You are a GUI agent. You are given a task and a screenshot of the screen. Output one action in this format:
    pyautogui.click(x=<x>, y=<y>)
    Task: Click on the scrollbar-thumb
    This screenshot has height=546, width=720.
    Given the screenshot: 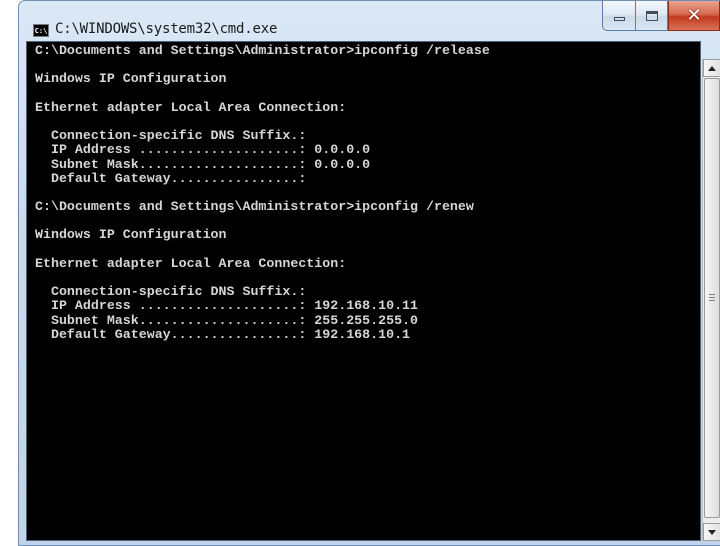 What is the action you would take?
    pyautogui.click(x=712, y=298)
    